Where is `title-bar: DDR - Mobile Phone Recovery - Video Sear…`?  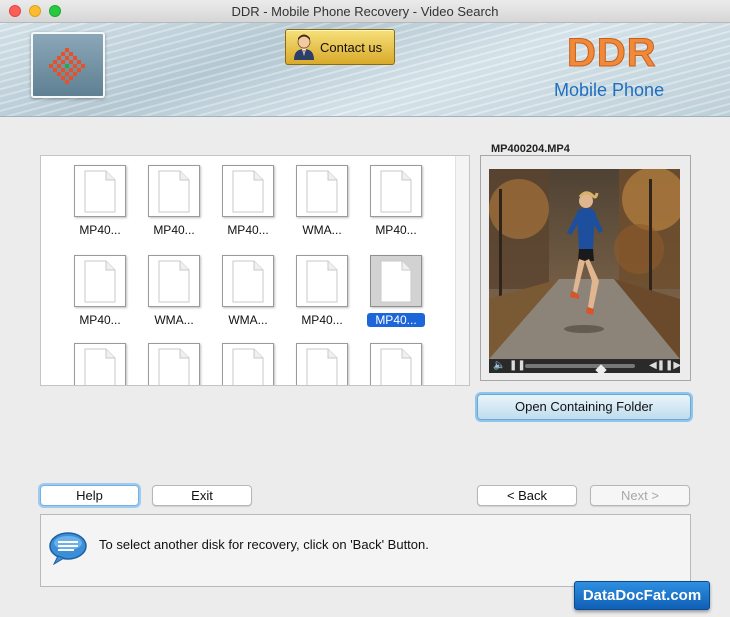
title-bar: DDR - Mobile Phone Recovery - Video Sear… is located at coordinates (365, 11).